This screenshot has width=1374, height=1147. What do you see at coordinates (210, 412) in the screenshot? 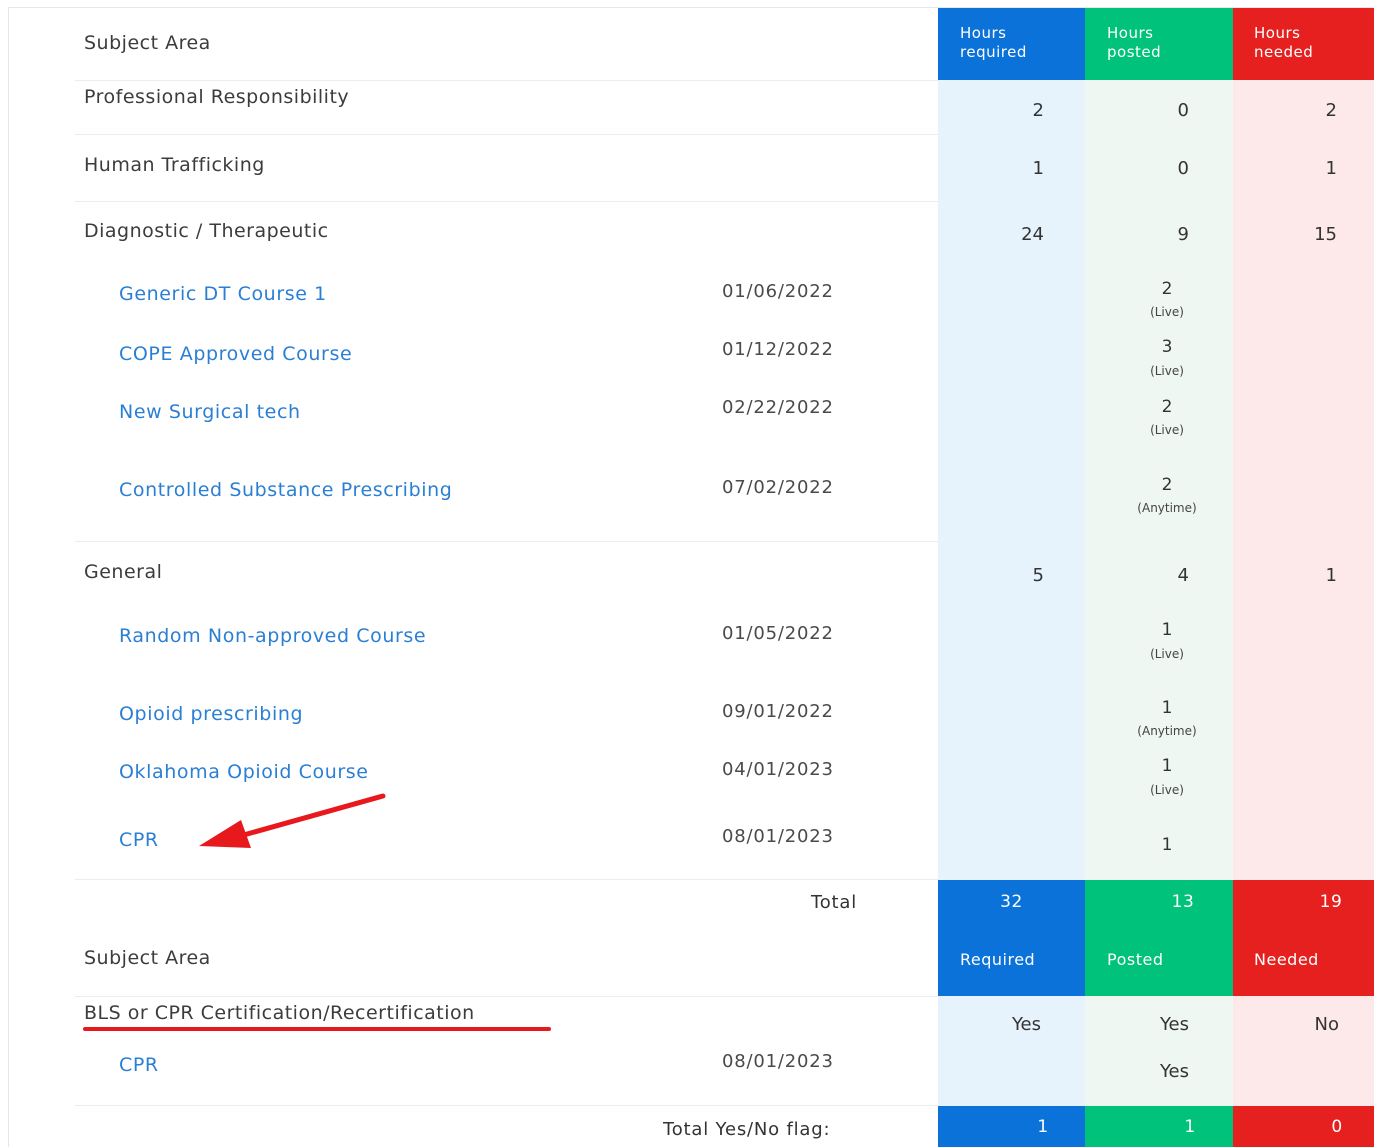
I see `course-link-new-surgical-tech: New Surgical tech` at bounding box center [210, 412].